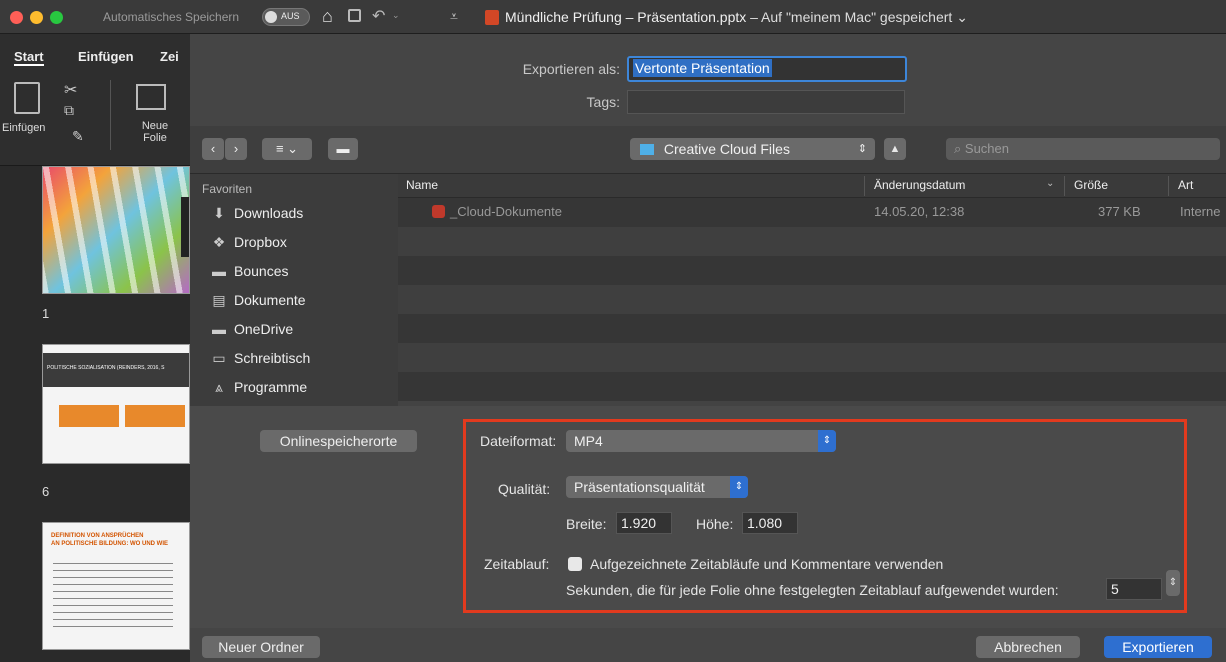 The width and height of the screenshot is (1226, 662). What do you see at coordinates (272, 358) in the screenshot?
I see `sidebar-item-label: Schreibtisch` at bounding box center [272, 358].